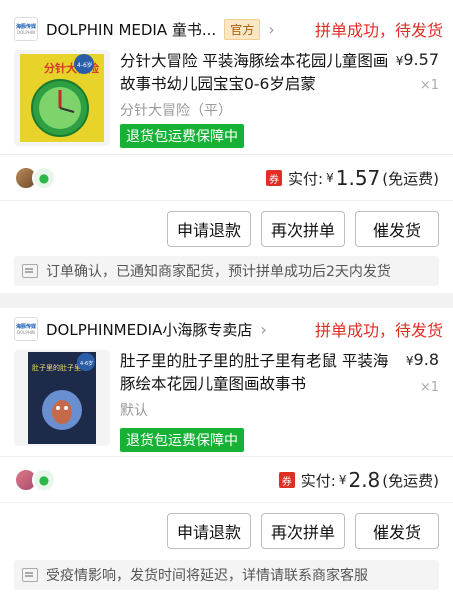  I want to click on payment-row: ● 券 实付: ¥ 1.57 (免运费), so click(226, 178).